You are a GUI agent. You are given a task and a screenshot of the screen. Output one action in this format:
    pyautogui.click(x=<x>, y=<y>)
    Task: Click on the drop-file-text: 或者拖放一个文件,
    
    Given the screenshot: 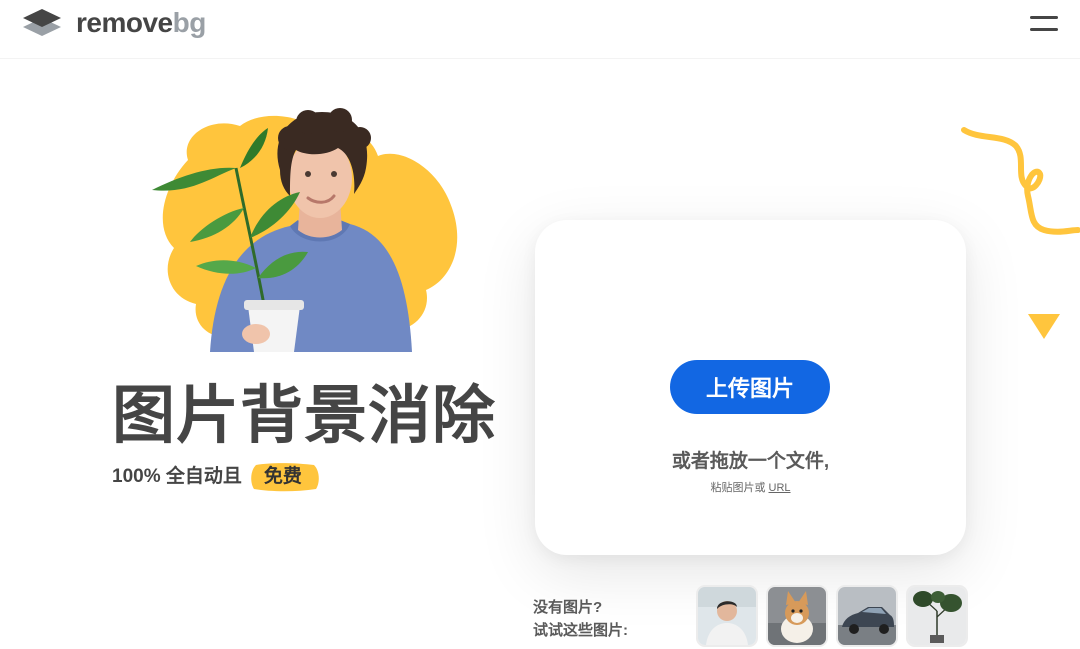 What is the action you would take?
    pyautogui.click(x=750, y=461)
    